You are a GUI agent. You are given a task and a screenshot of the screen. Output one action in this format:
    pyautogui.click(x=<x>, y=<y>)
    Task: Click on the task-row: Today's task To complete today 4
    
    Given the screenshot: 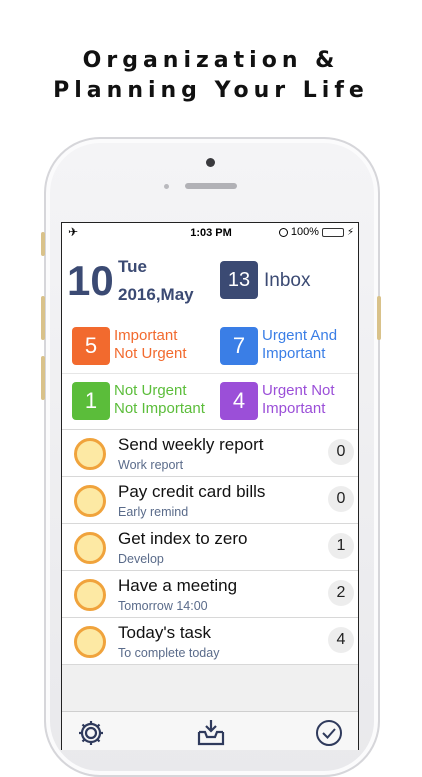 What is the action you would take?
    pyautogui.click(x=210, y=641)
    